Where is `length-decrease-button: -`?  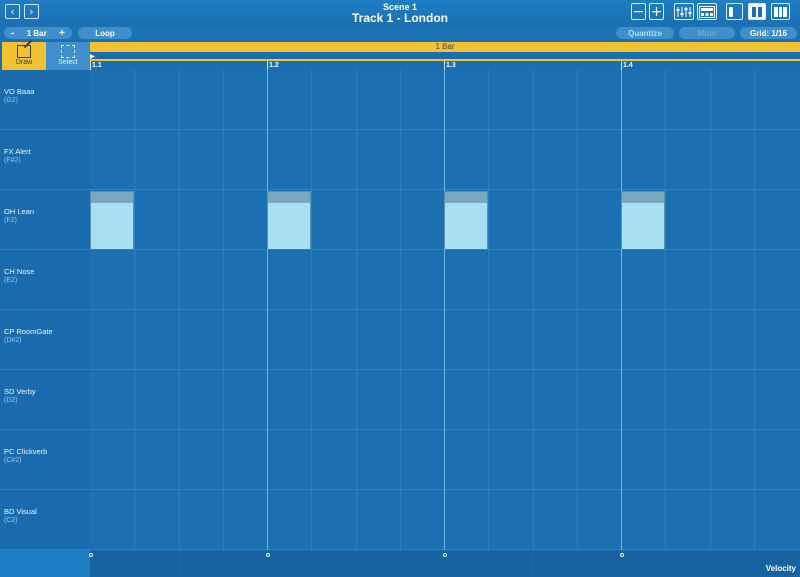 length-decrease-button: - is located at coordinates (12, 33).